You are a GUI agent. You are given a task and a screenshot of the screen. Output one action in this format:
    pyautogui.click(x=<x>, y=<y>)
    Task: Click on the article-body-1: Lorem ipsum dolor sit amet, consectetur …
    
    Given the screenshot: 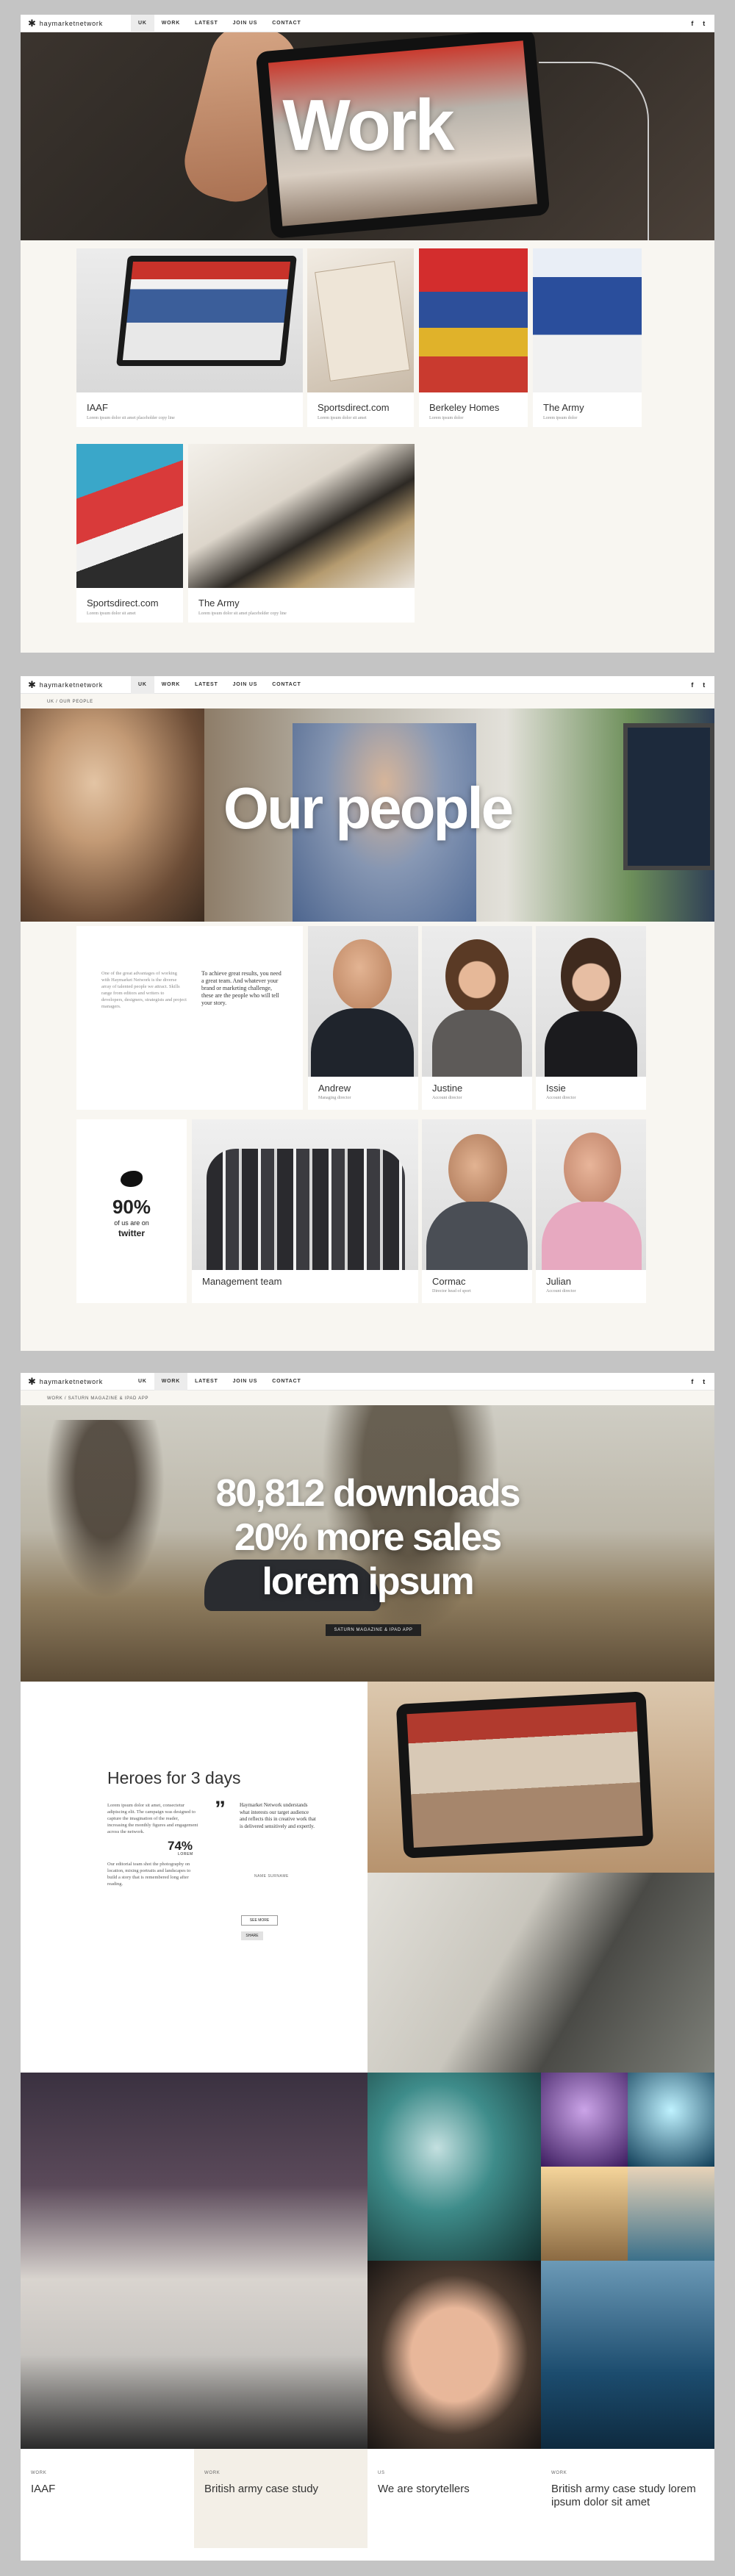 What is the action you would take?
    pyautogui.click(x=152, y=1818)
    